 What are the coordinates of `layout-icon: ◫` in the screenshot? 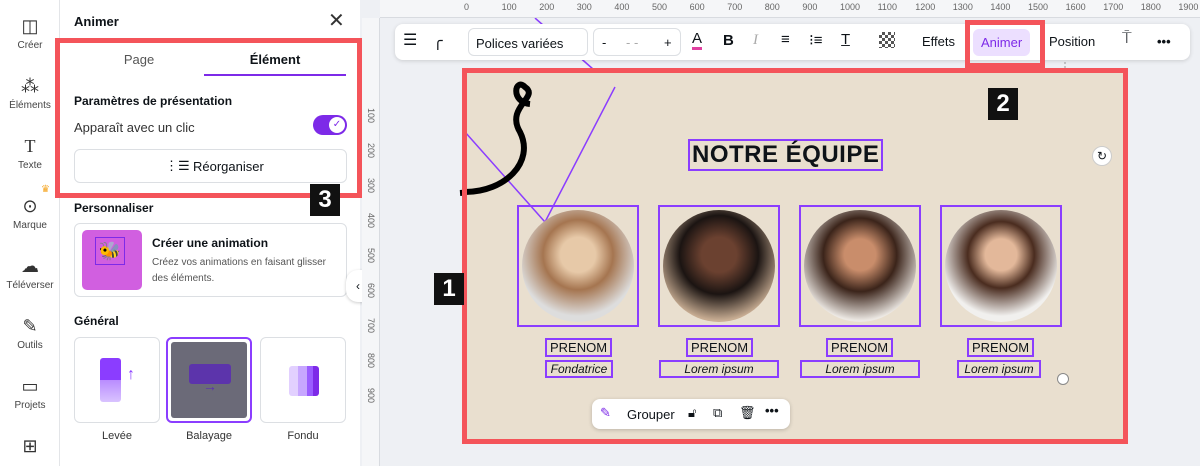 It's located at (30, 26).